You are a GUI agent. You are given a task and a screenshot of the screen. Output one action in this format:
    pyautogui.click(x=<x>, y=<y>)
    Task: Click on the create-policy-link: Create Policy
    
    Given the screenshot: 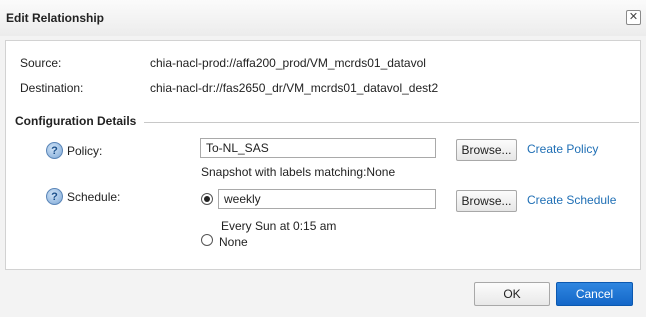 What is the action you would take?
    pyautogui.click(x=562, y=149)
    